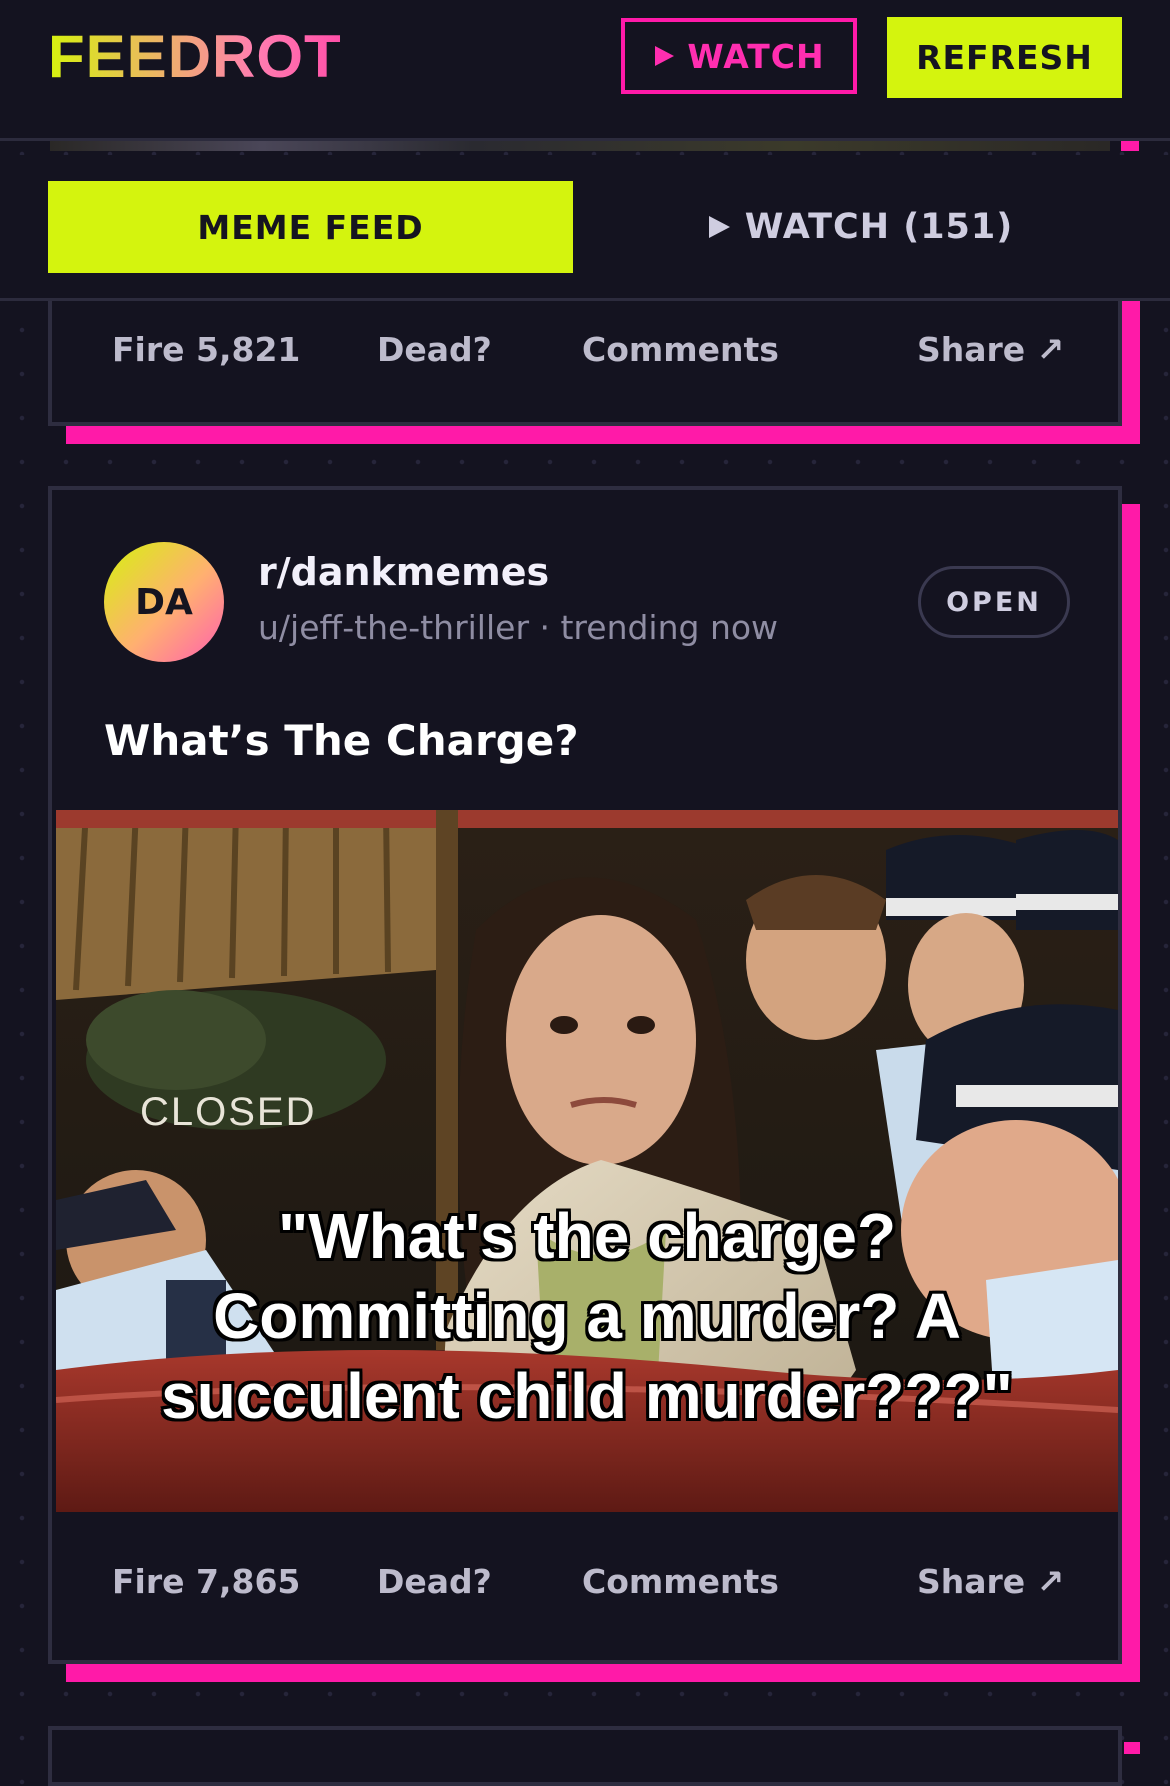  Describe the element at coordinates (164, 602) in the screenshot. I see `avatar: DA` at that location.